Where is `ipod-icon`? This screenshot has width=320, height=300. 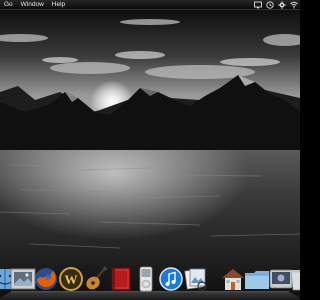 ipod-icon is located at coordinates (146, 279).